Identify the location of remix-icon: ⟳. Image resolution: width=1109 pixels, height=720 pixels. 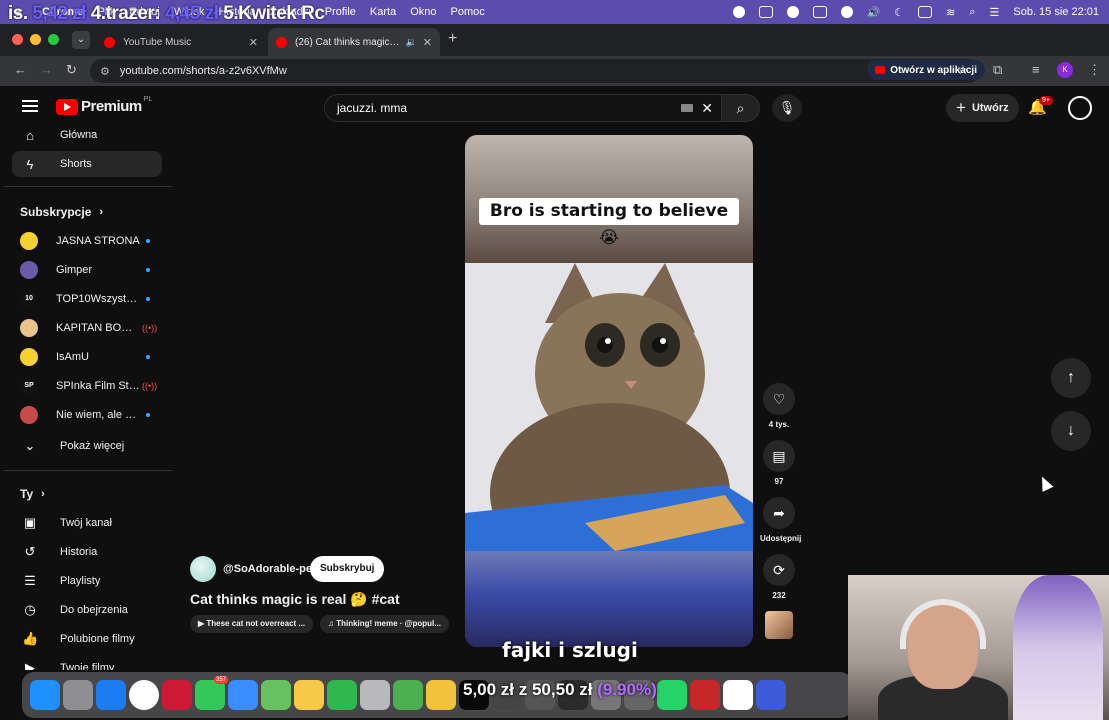
(779, 570).